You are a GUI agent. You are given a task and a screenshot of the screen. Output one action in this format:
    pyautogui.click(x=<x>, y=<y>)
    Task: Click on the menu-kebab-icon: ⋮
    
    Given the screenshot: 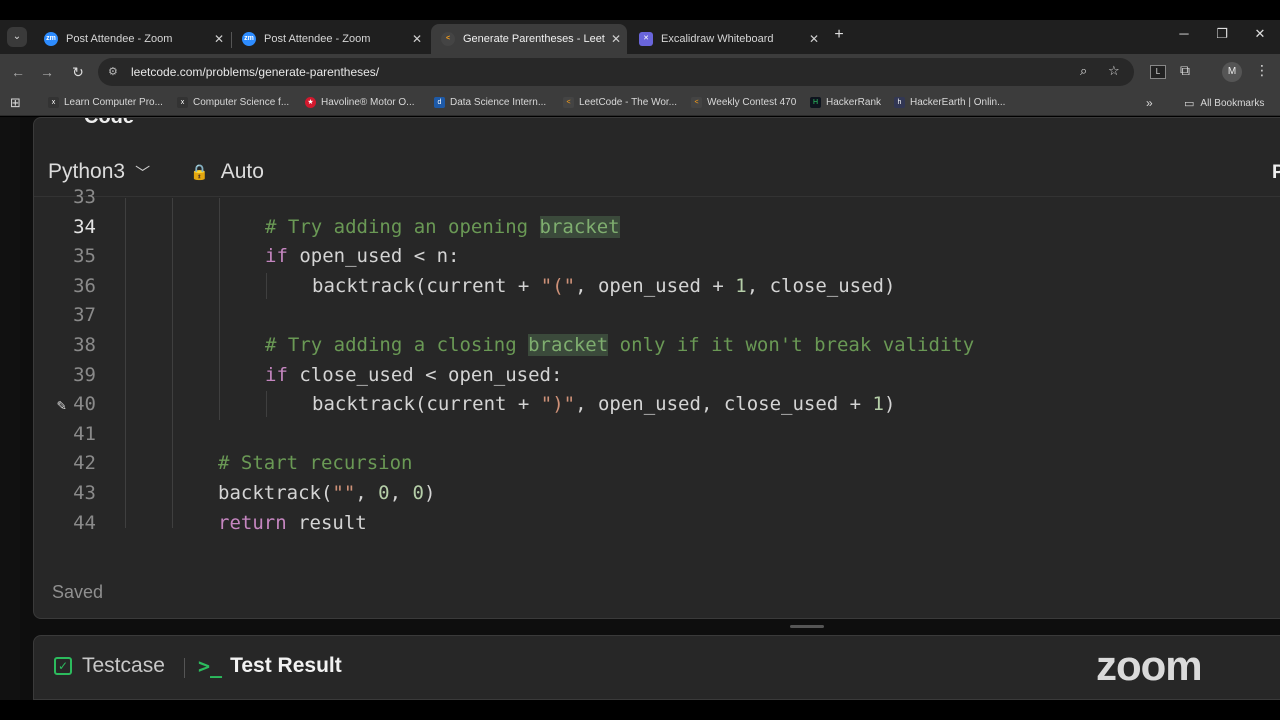 What is the action you would take?
    pyautogui.click(x=1262, y=70)
    